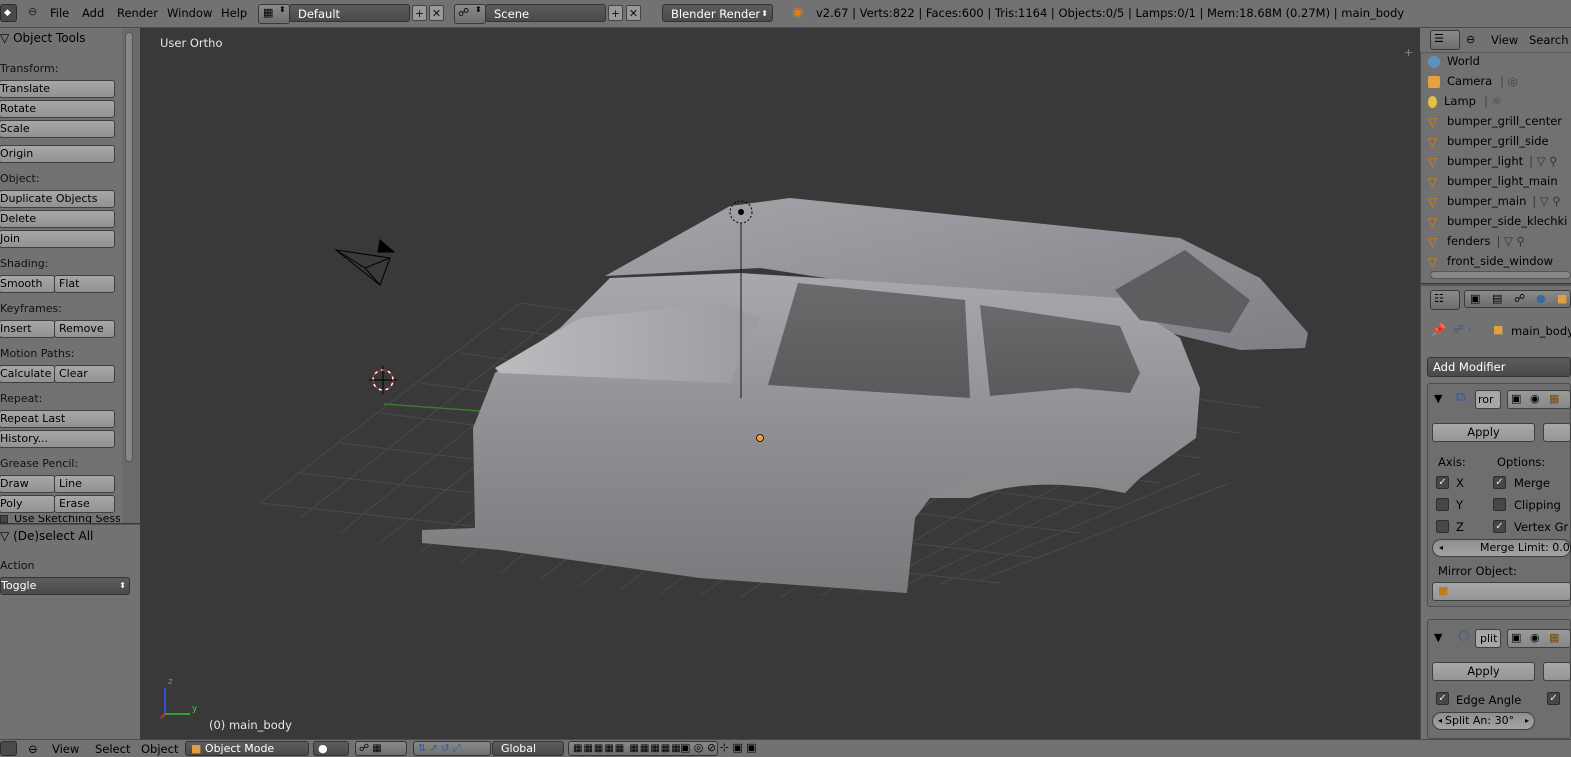 This screenshot has height=757, width=1571. Describe the element at coordinates (247, 748) in the screenshot. I see `interaction-mode-dropdown: ■ Object Mode` at that location.